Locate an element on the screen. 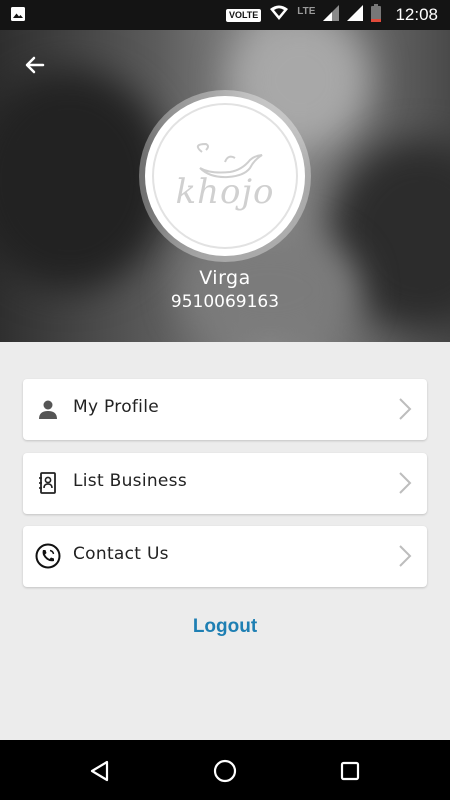 This screenshot has height=800, width=450. nav-home-button is located at coordinates (225, 771).